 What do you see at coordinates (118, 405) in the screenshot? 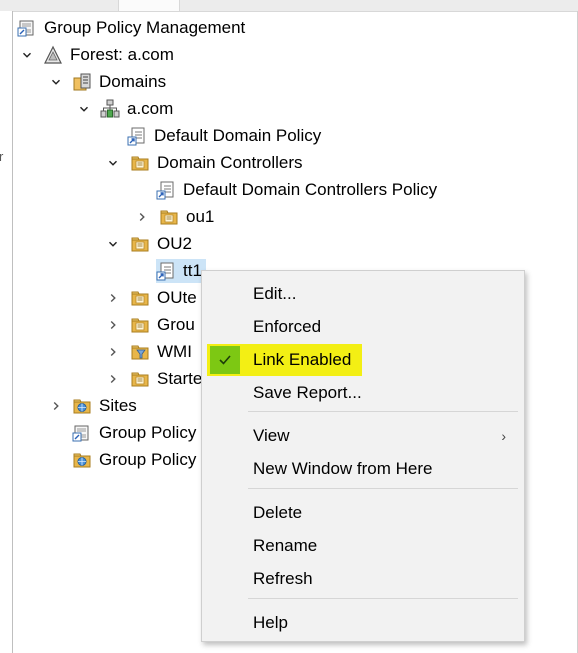
I see `tree-item-label: Sites` at bounding box center [118, 405].